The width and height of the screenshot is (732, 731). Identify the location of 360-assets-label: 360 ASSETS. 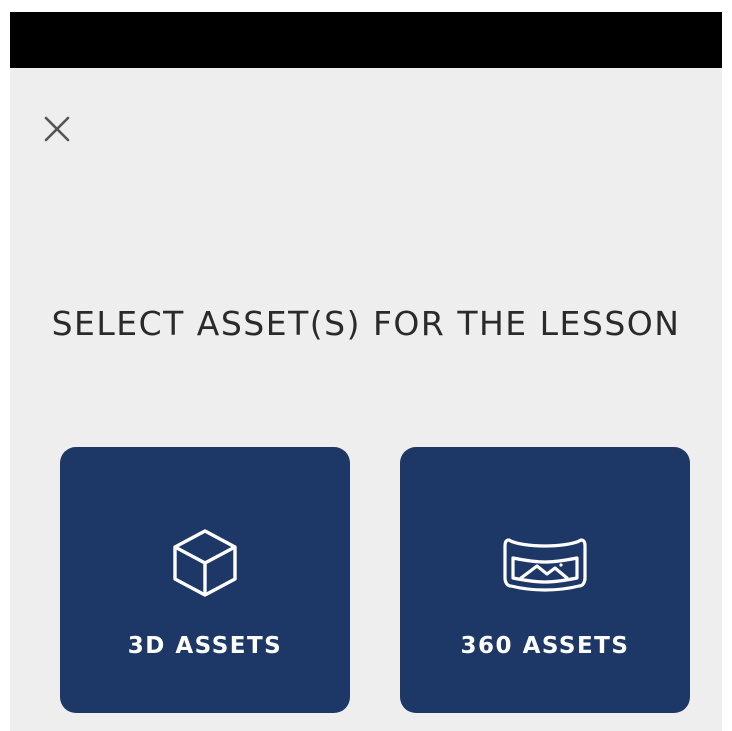
(545, 646).